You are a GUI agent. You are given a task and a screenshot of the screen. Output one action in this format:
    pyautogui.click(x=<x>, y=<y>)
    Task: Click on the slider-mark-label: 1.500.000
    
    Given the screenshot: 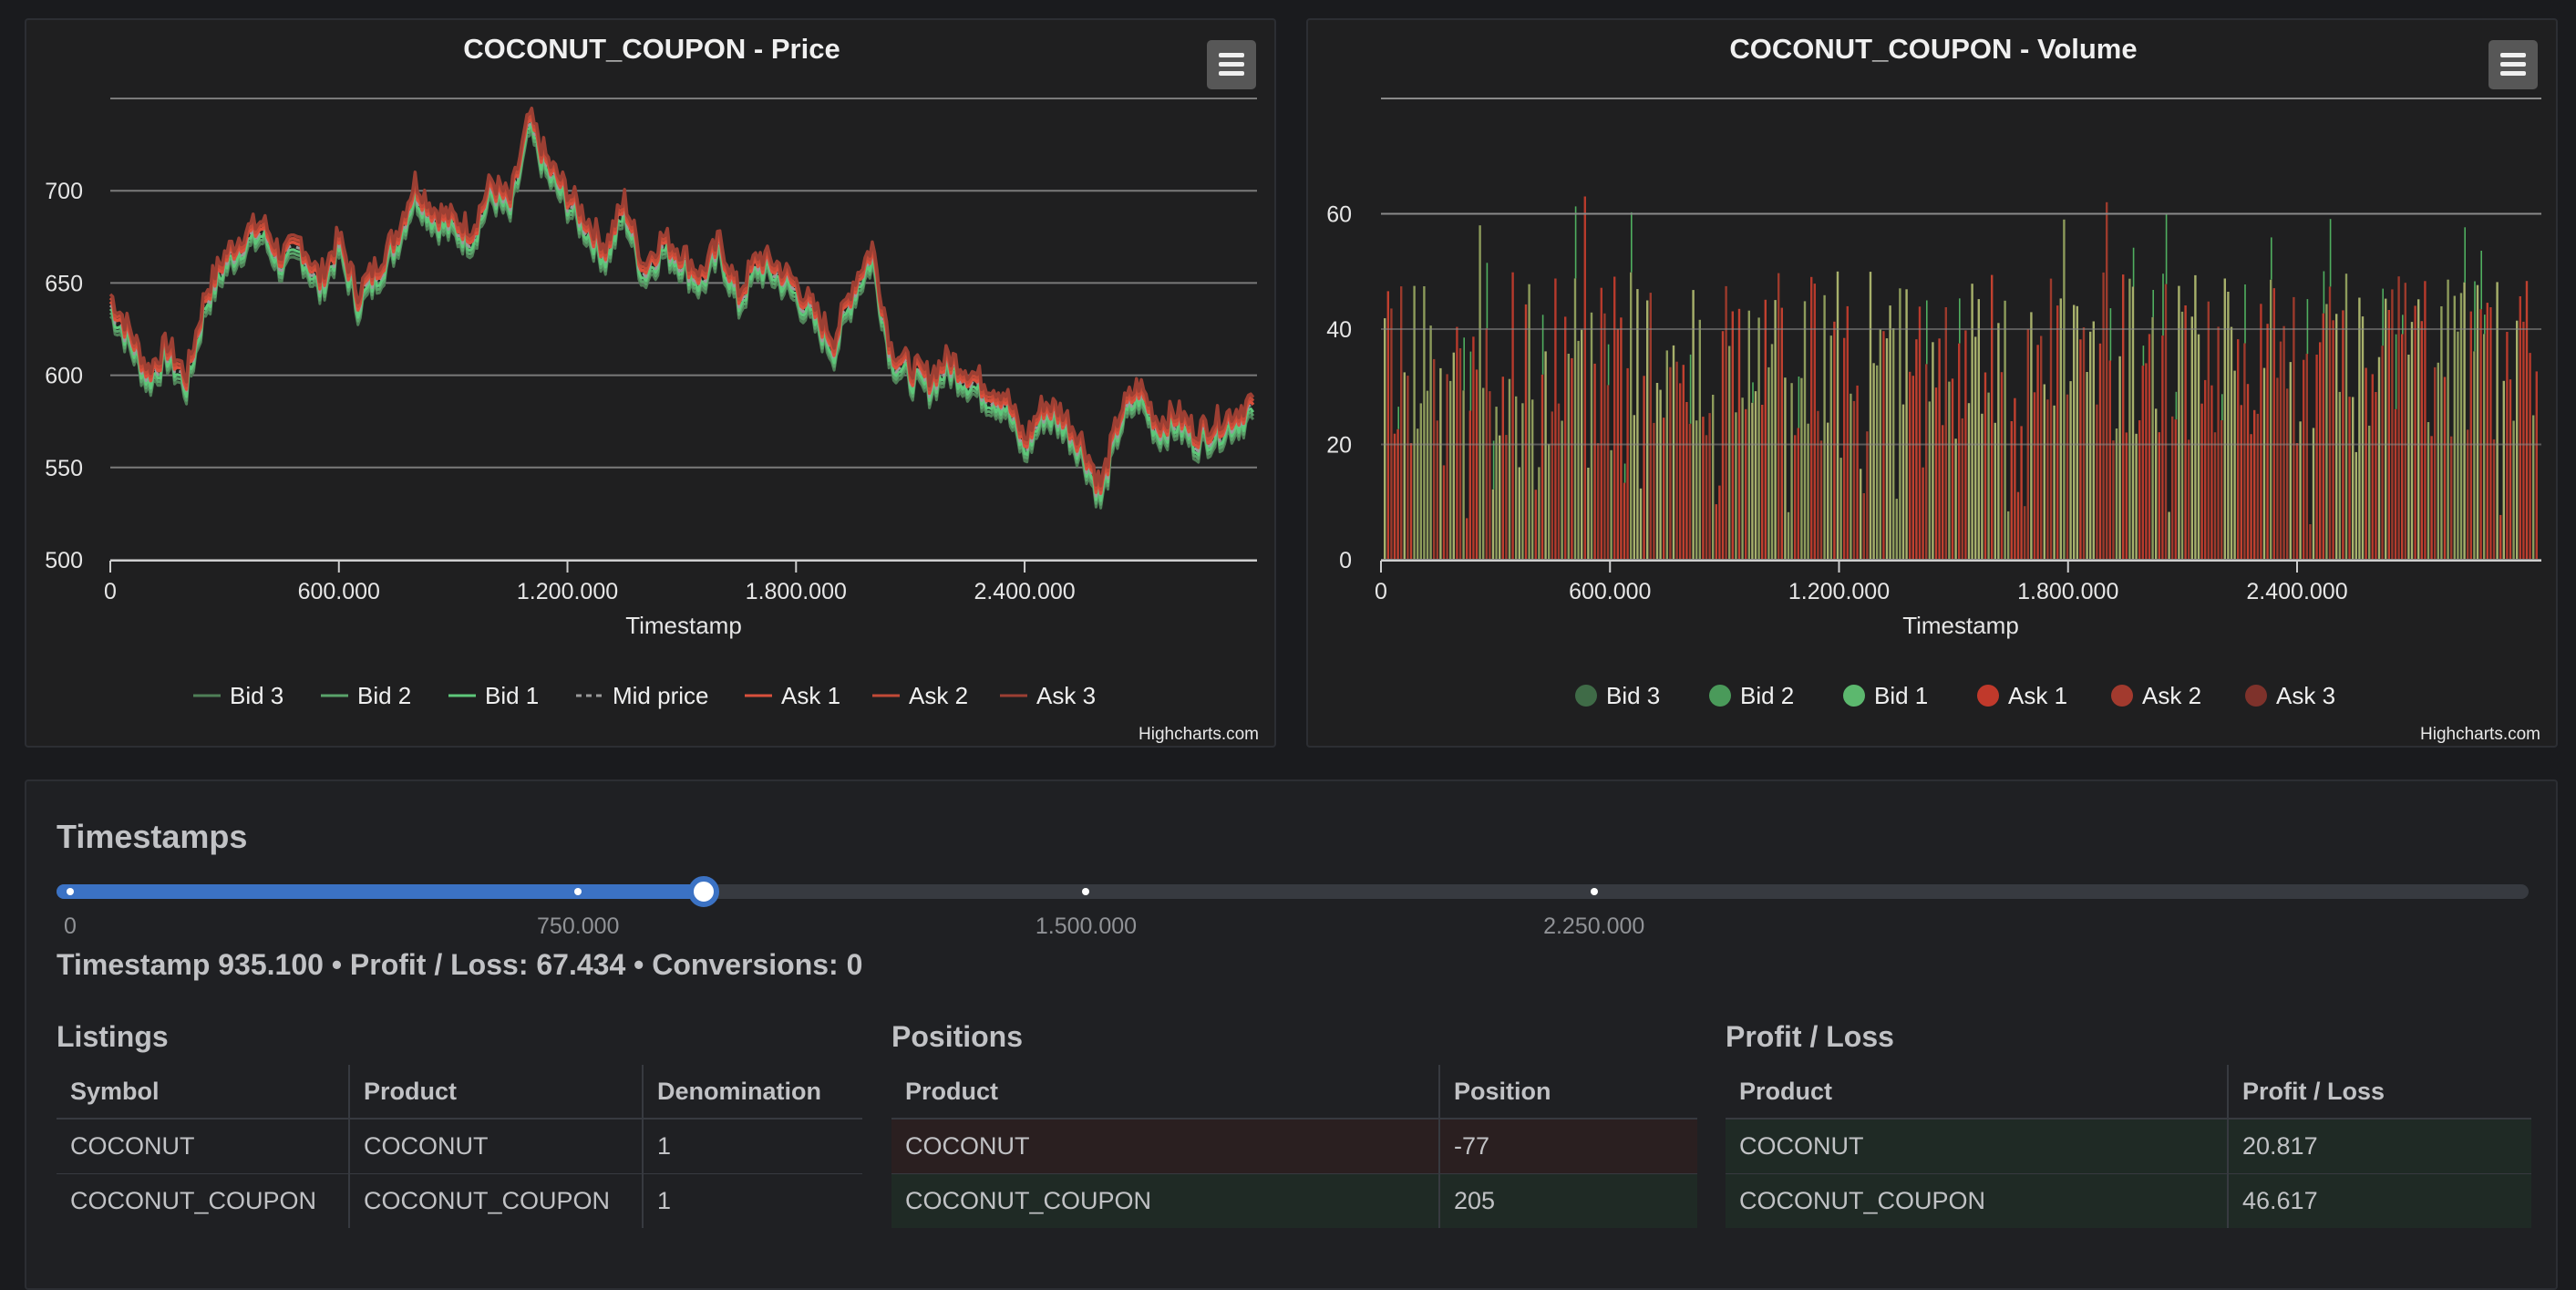 What is the action you would take?
    pyautogui.click(x=1086, y=926)
    